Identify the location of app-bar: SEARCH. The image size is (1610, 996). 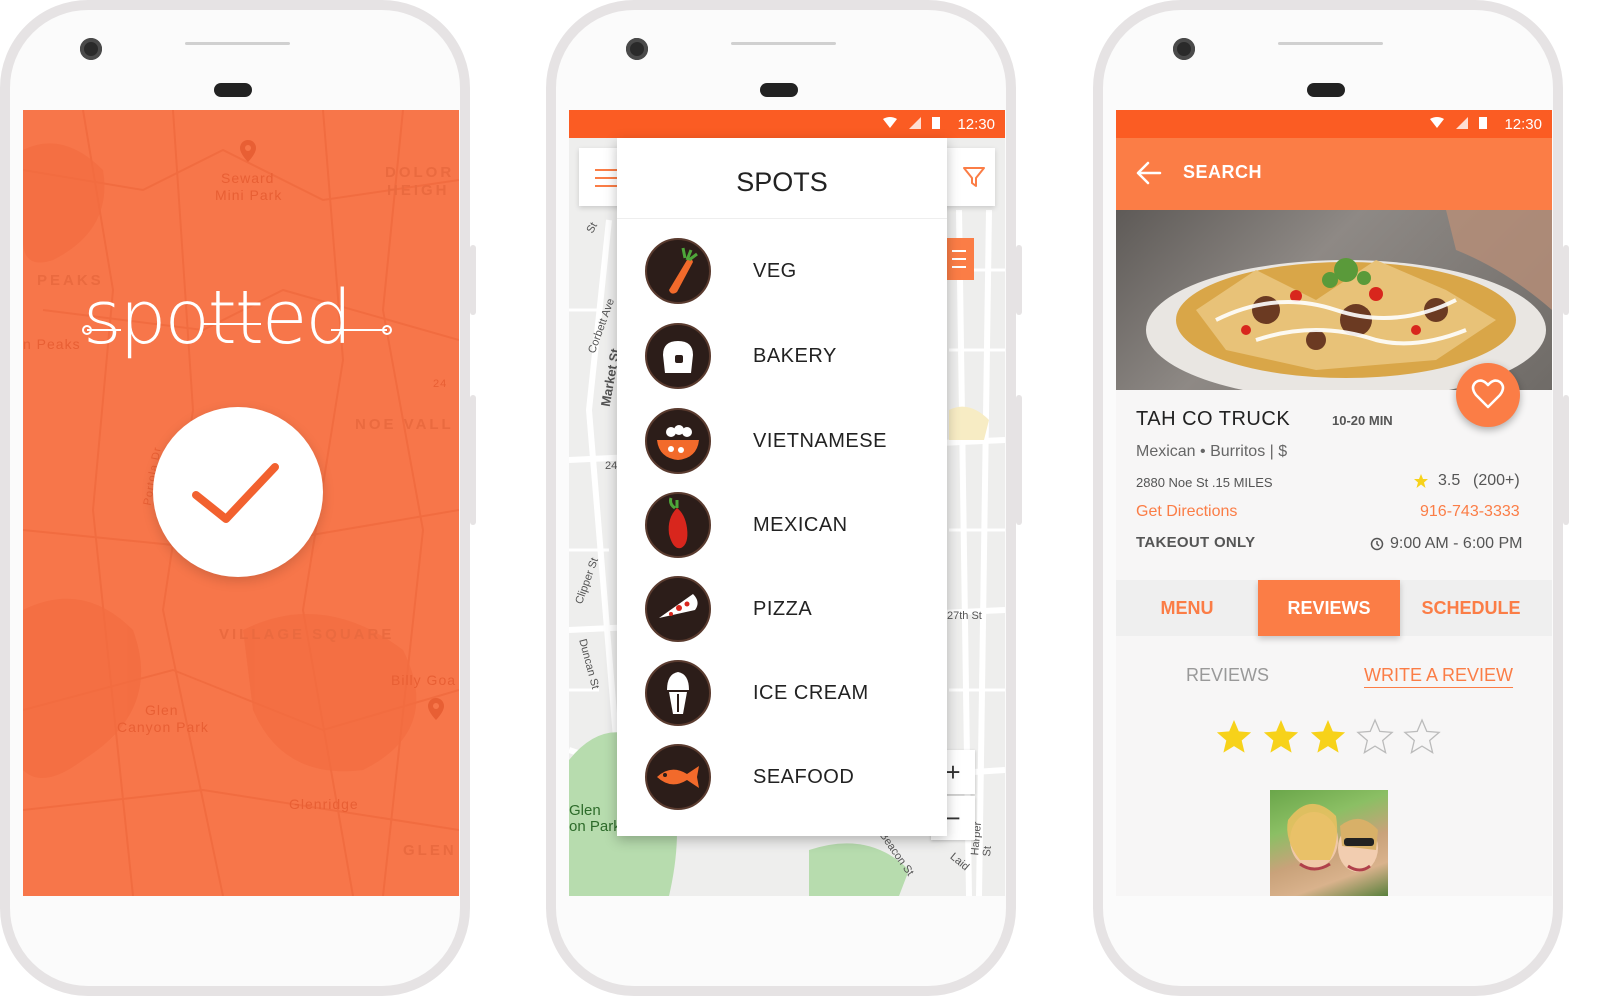
(1334, 174).